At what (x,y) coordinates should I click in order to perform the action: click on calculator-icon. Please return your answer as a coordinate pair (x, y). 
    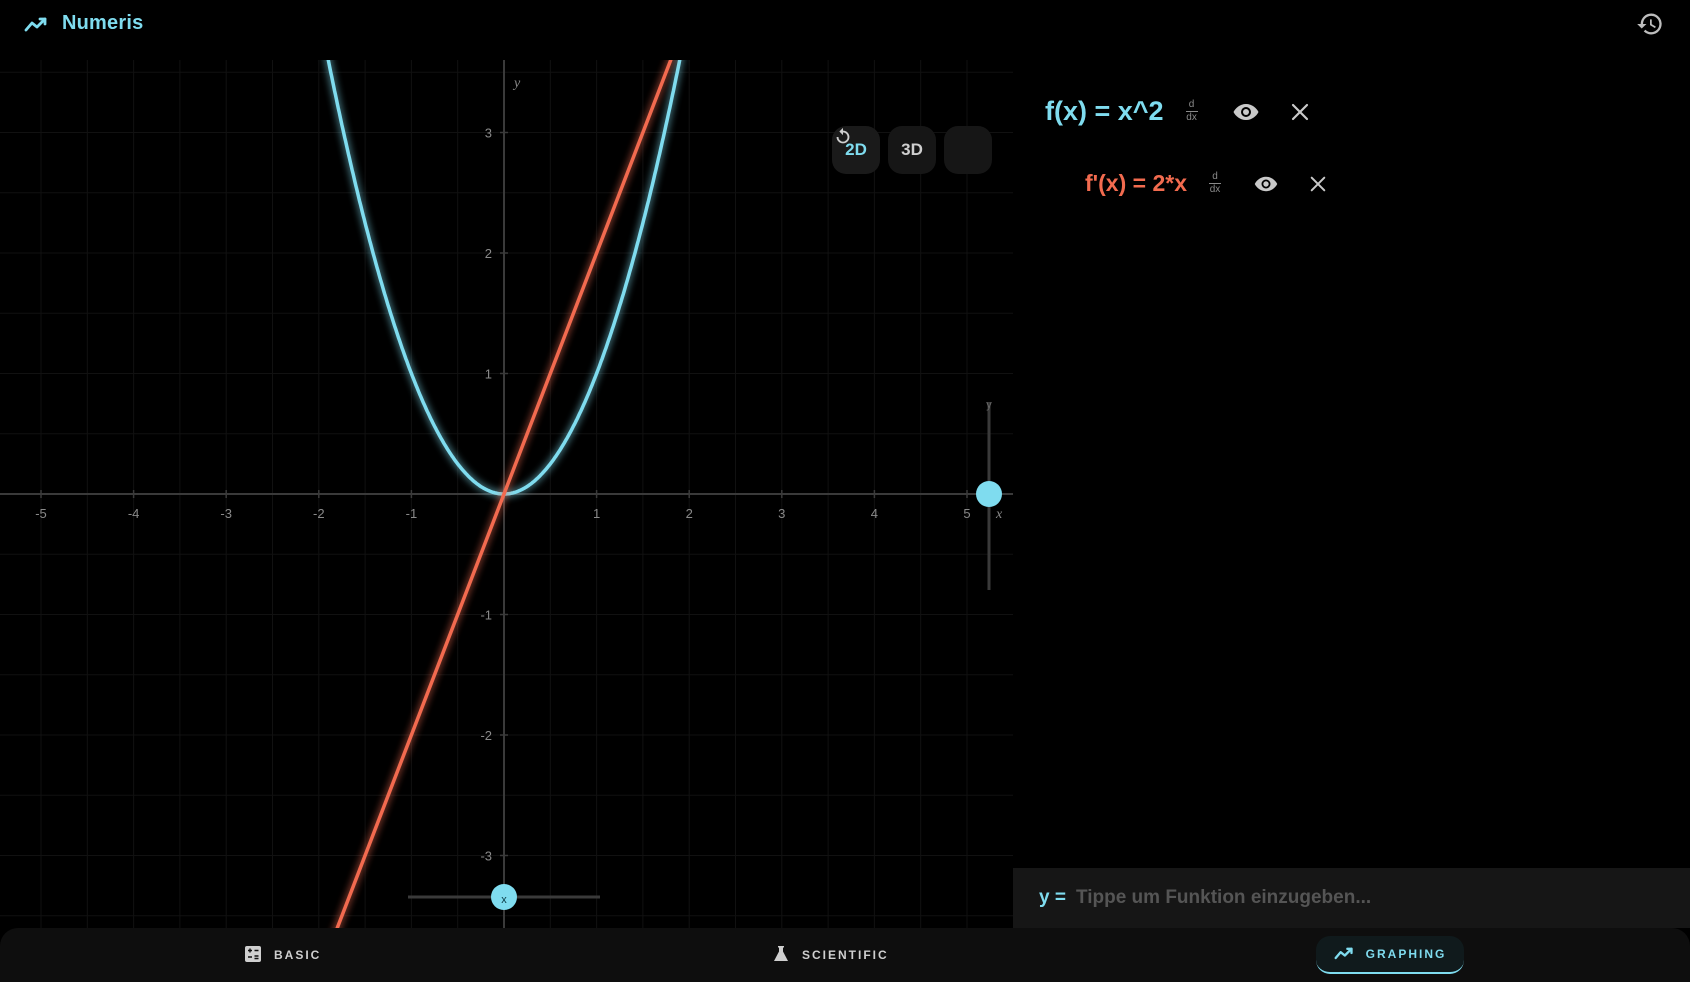
    Looking at the image, I should click on (253, 955).